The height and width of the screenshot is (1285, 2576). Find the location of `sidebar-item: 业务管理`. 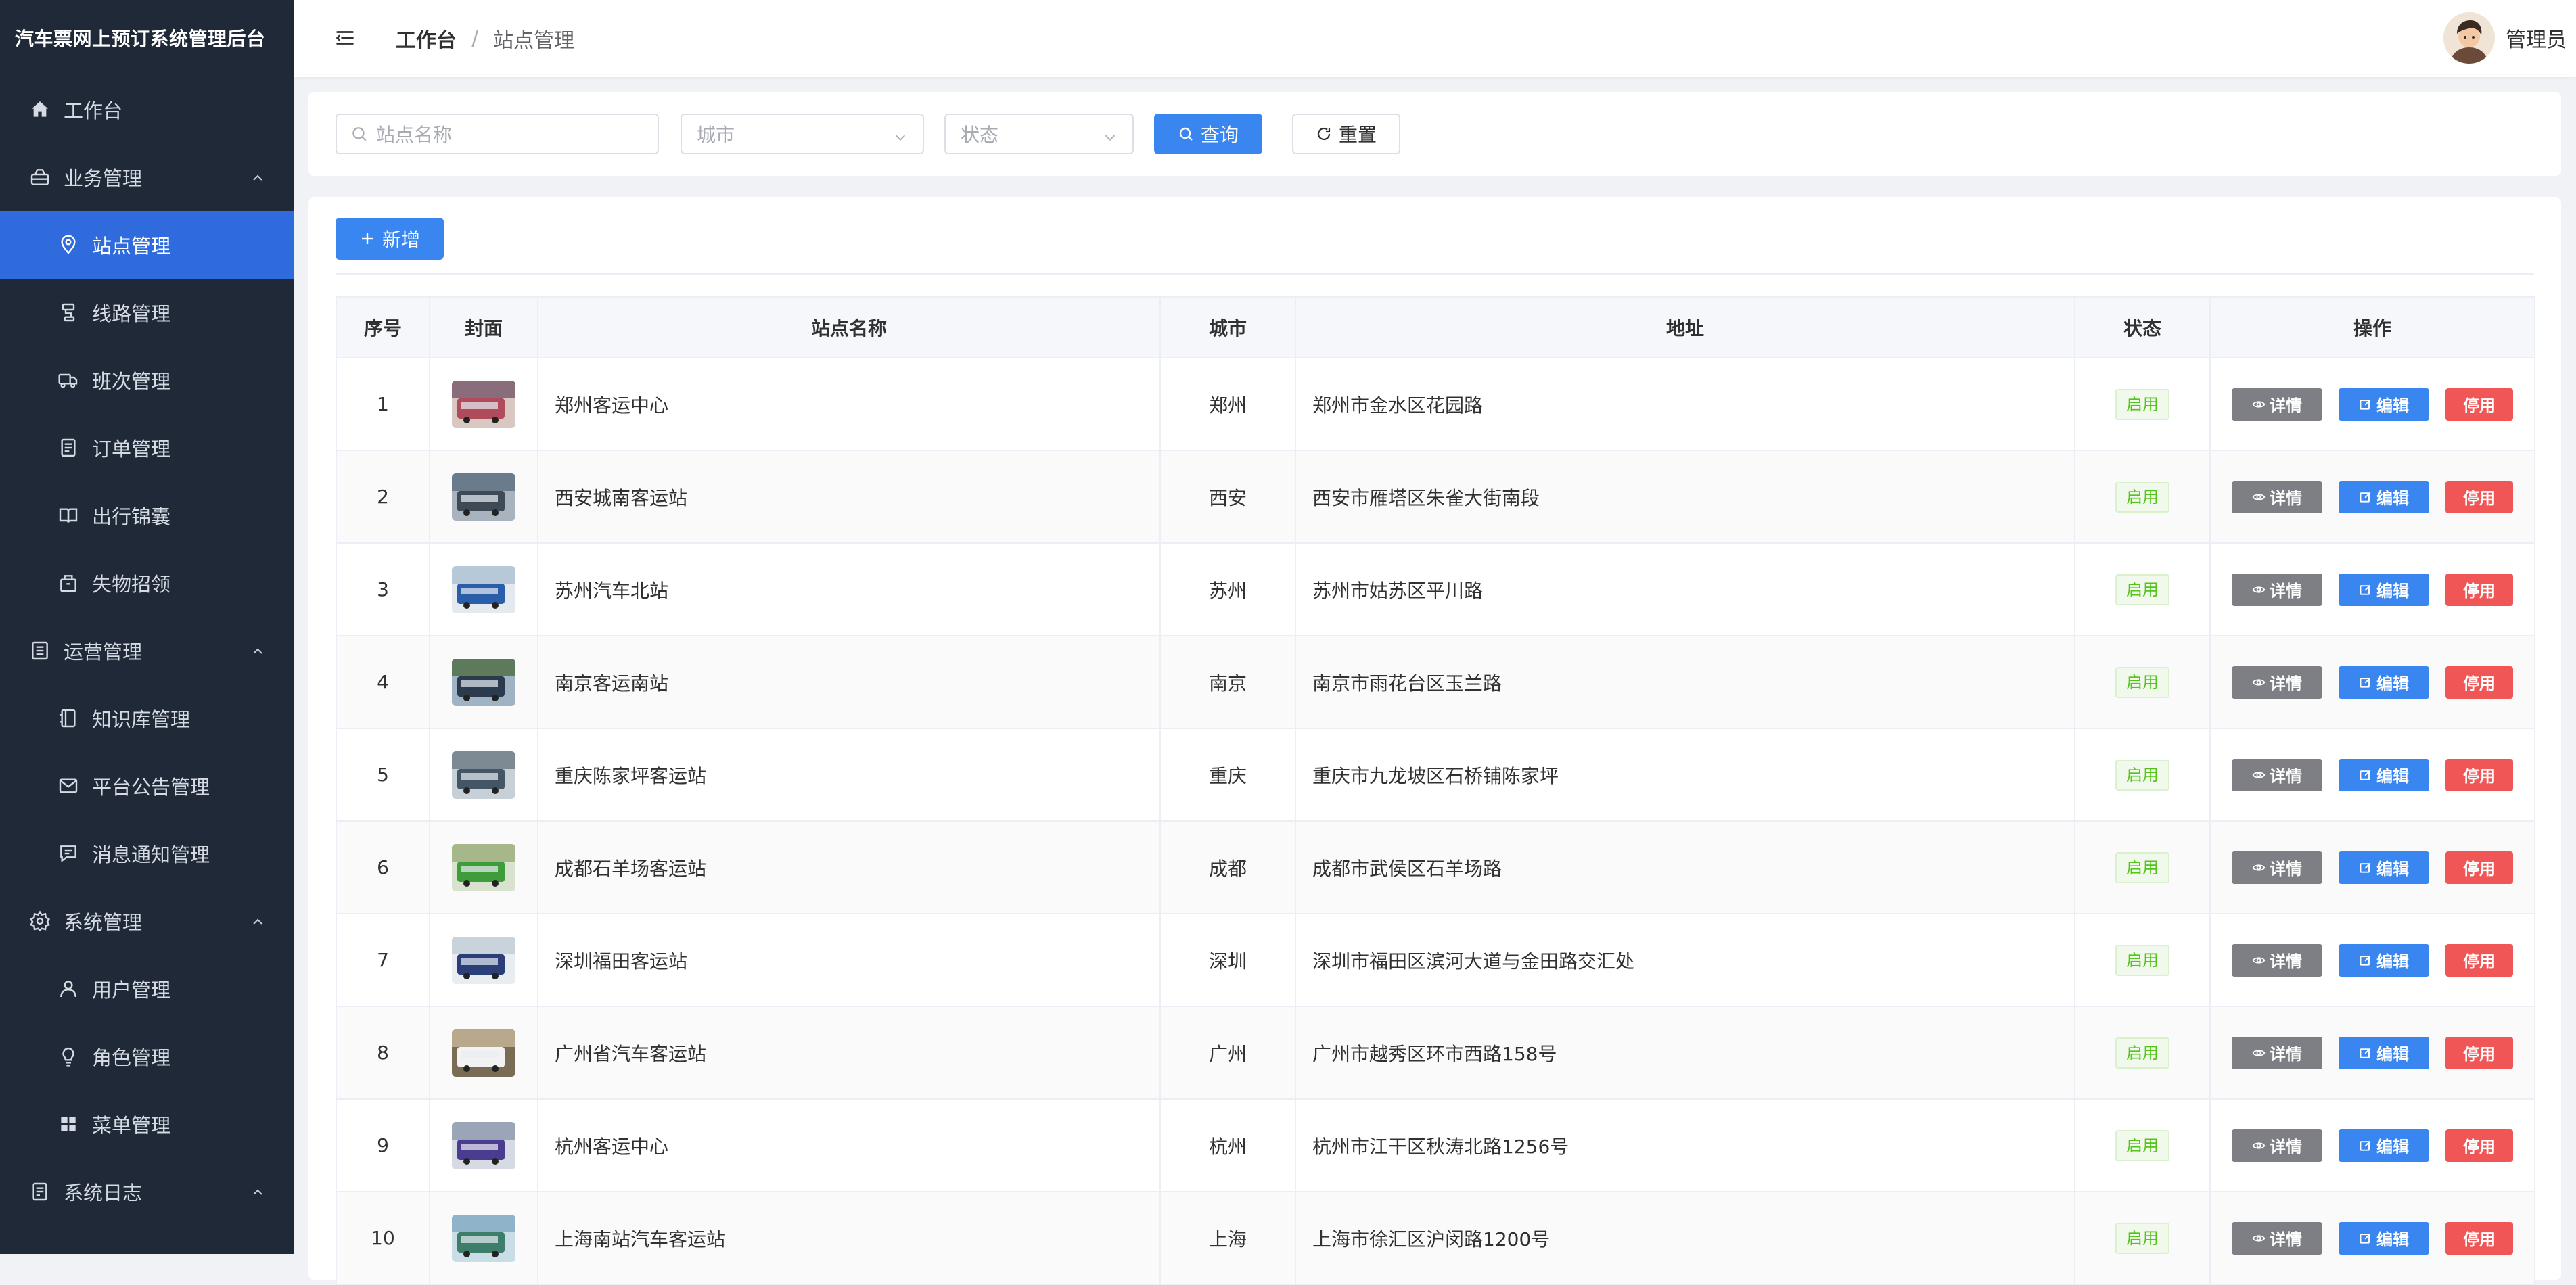

sidebar-item: 业务管理 is located at coordinates (147, 177).